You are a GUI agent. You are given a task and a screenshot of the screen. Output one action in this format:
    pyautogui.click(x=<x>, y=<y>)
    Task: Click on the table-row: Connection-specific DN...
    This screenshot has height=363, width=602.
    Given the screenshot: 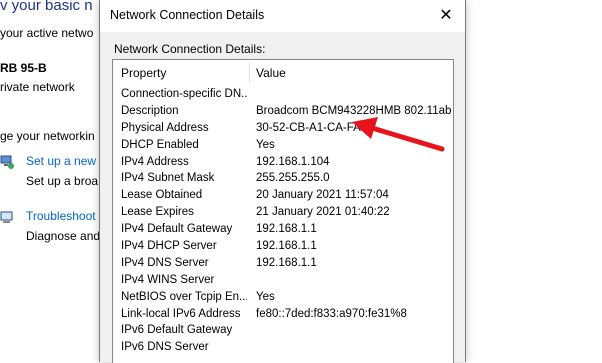 What is the action you would take?
    pyautogui.click(x=283, y=94)
    